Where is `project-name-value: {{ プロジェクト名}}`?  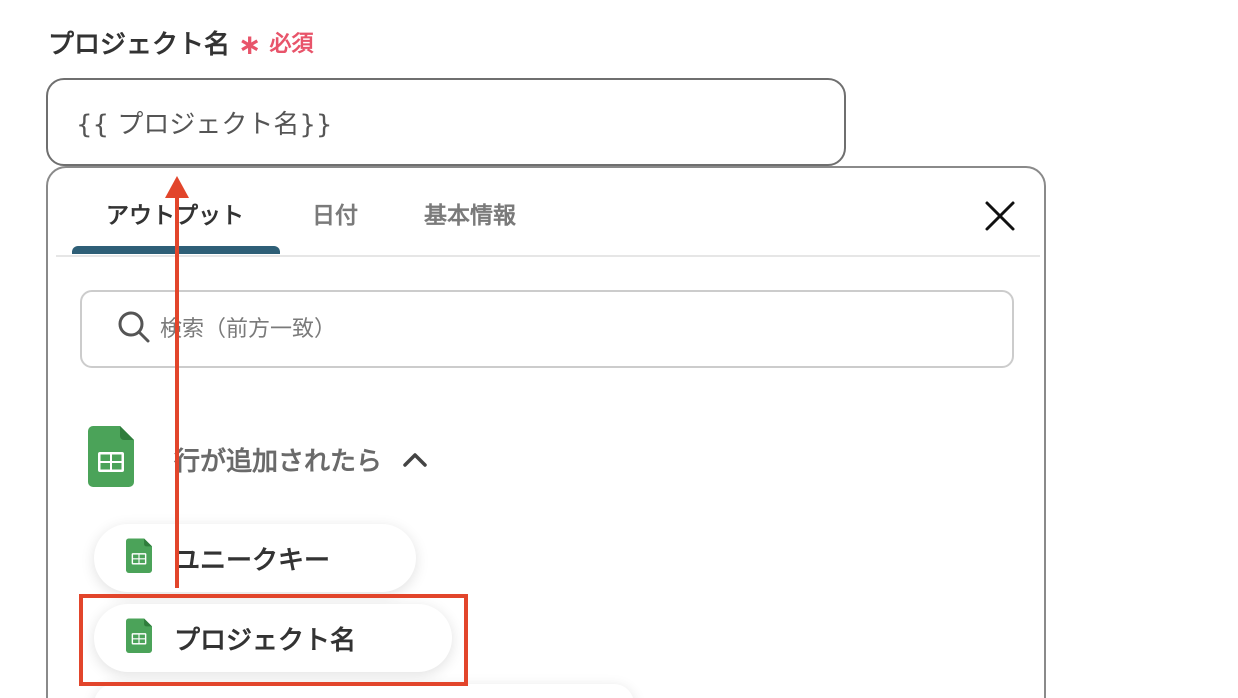
project-name-value: {{ プロジェクト名}} is located at coordinates (204, 124).